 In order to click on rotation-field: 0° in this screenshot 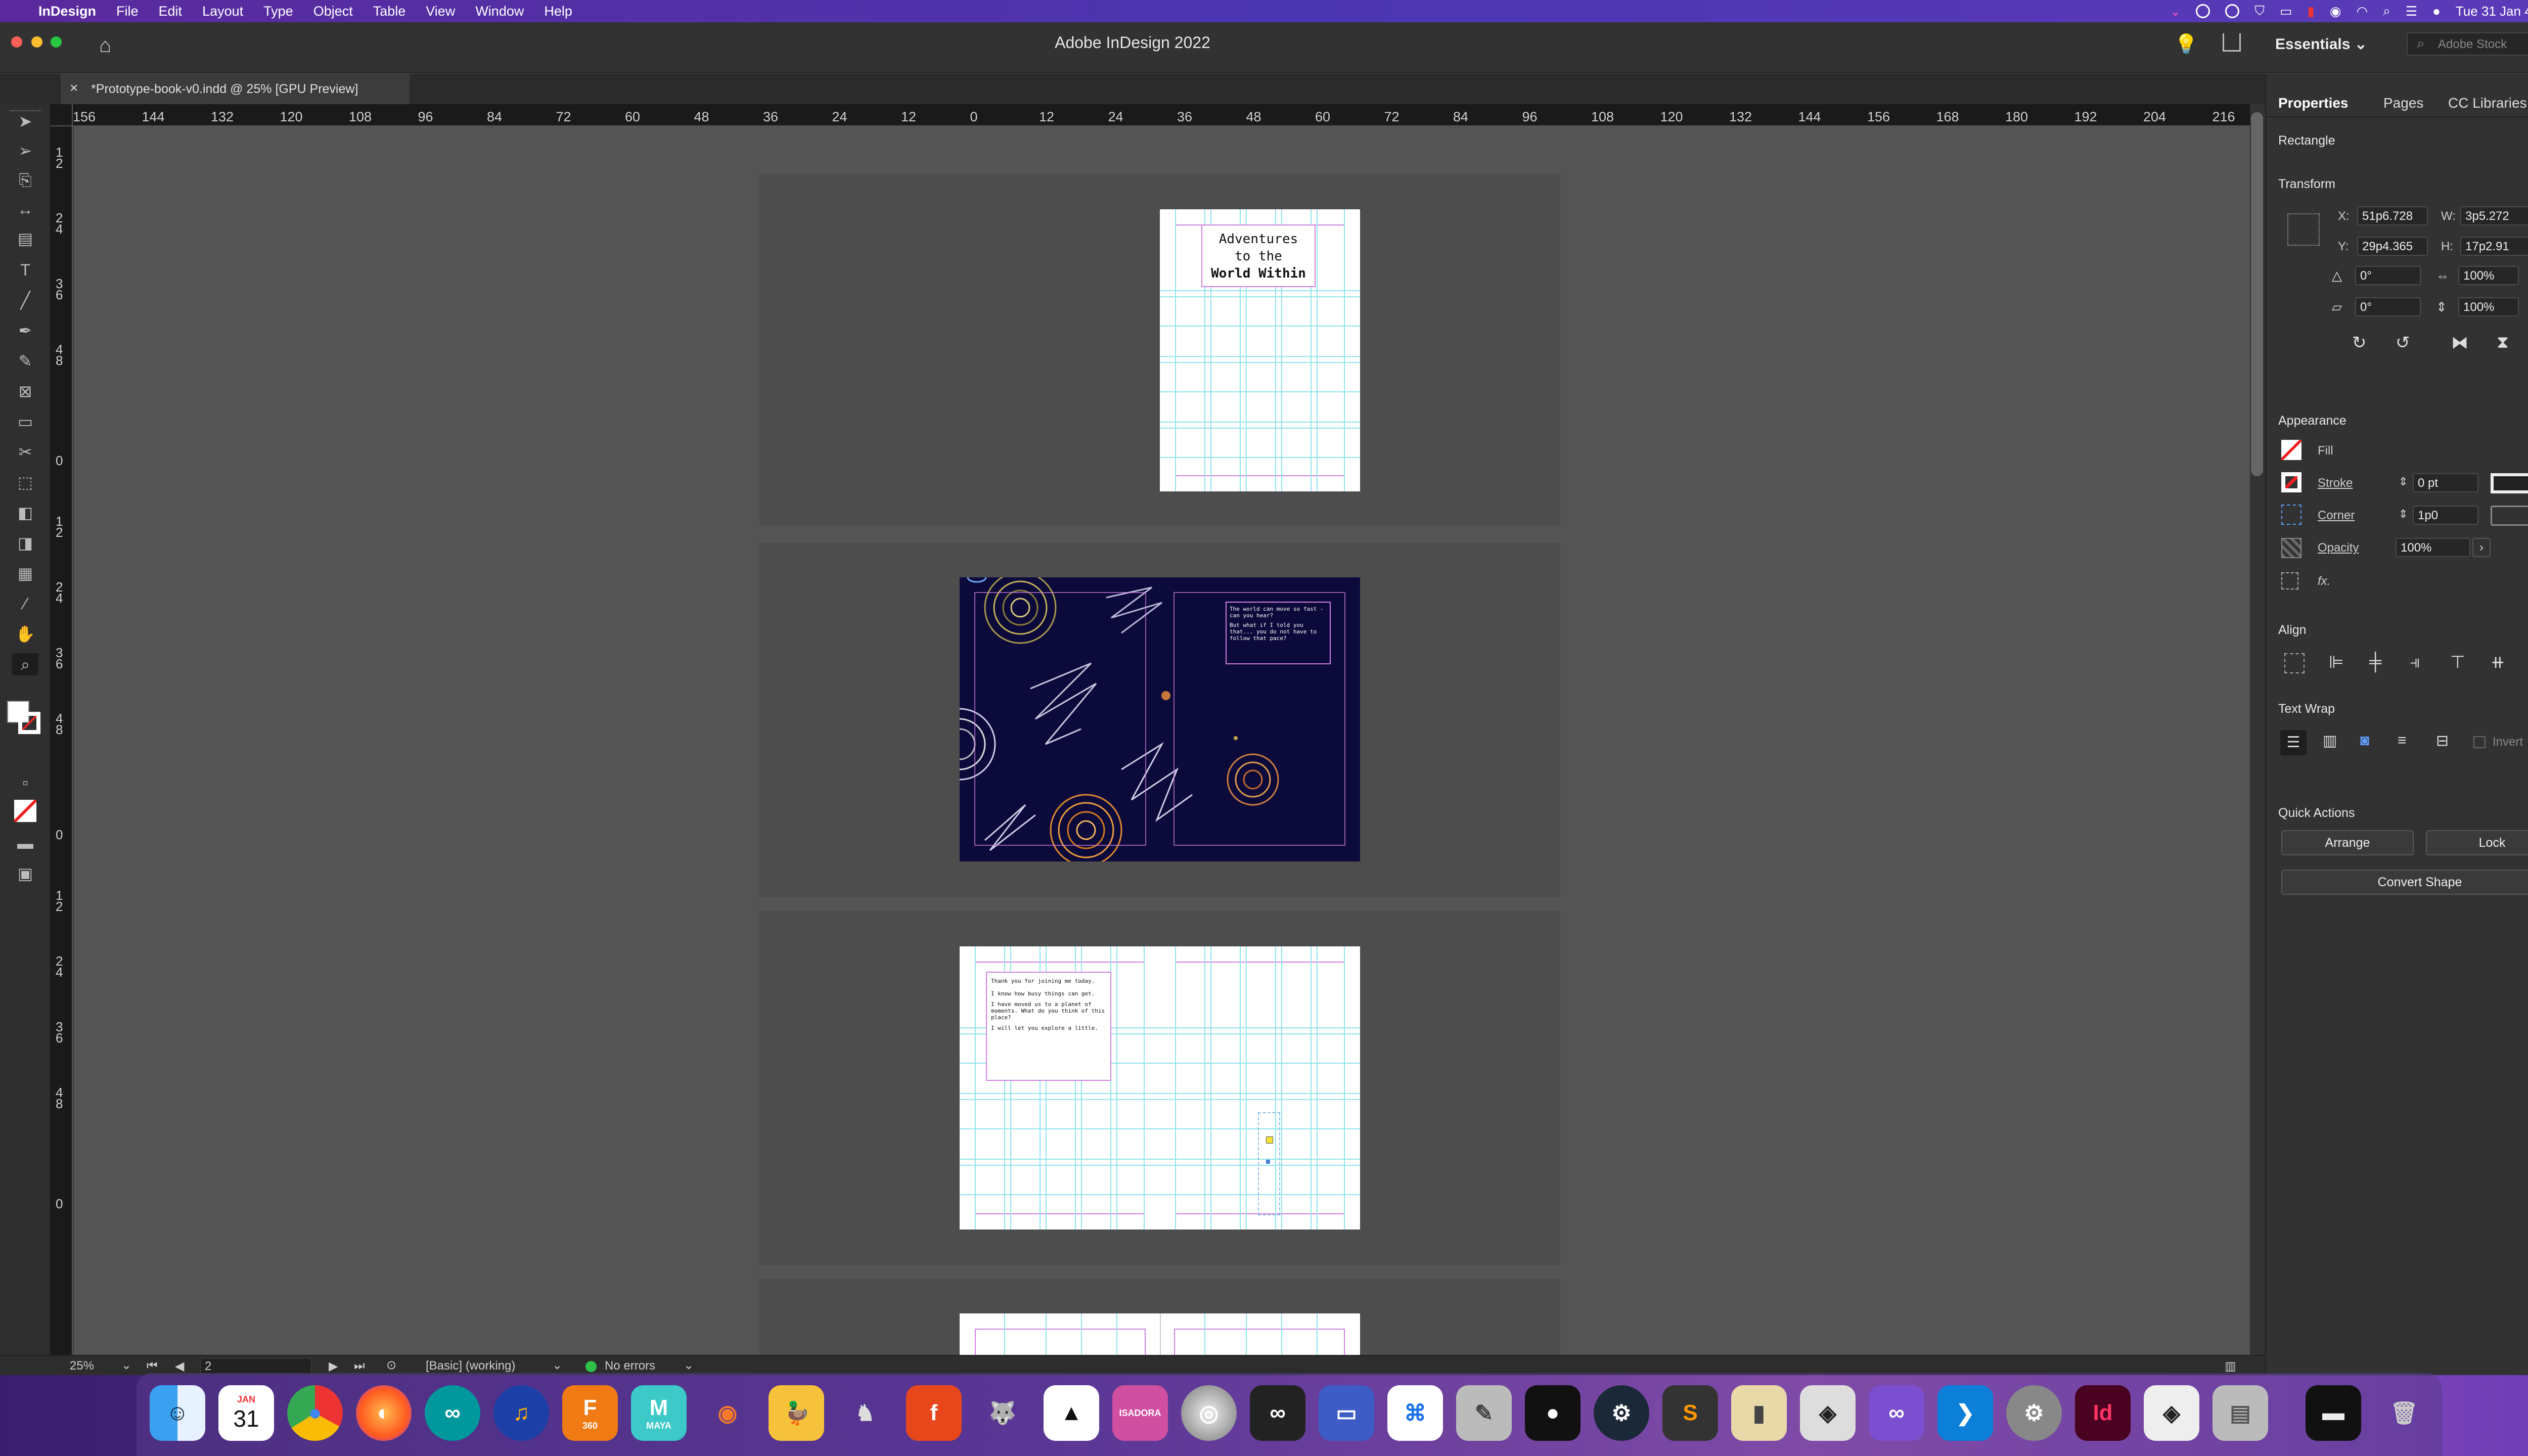, I will do `click(2388, 275)`.